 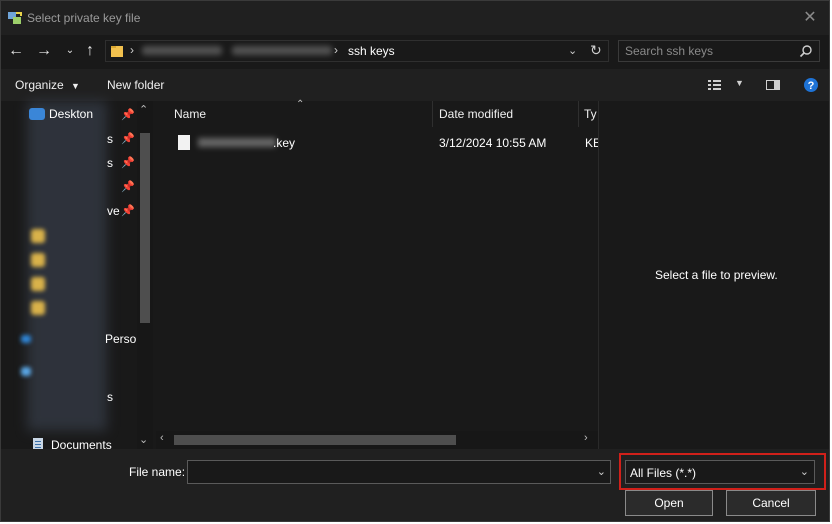 I want to click on forward-arrow-icon: →, so click(x=44, y=51).